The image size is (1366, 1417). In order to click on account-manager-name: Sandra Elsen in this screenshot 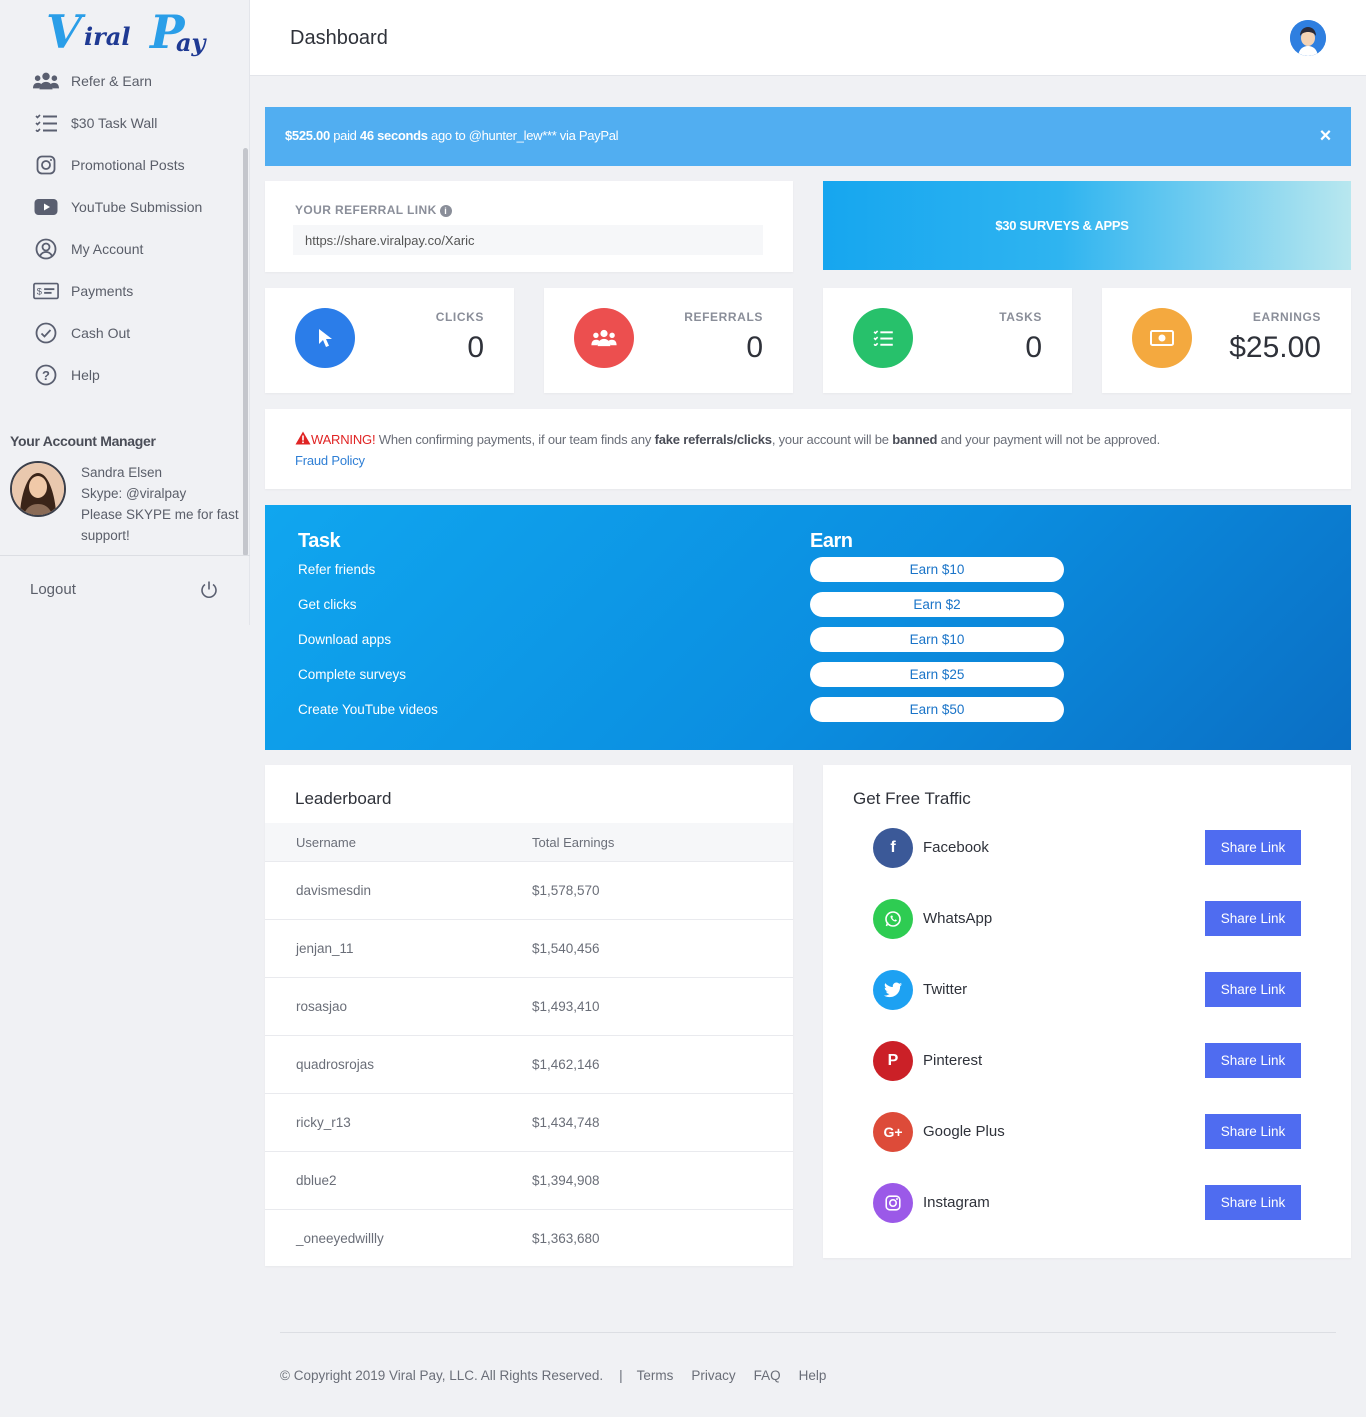, I will do `click(122, 472)`.